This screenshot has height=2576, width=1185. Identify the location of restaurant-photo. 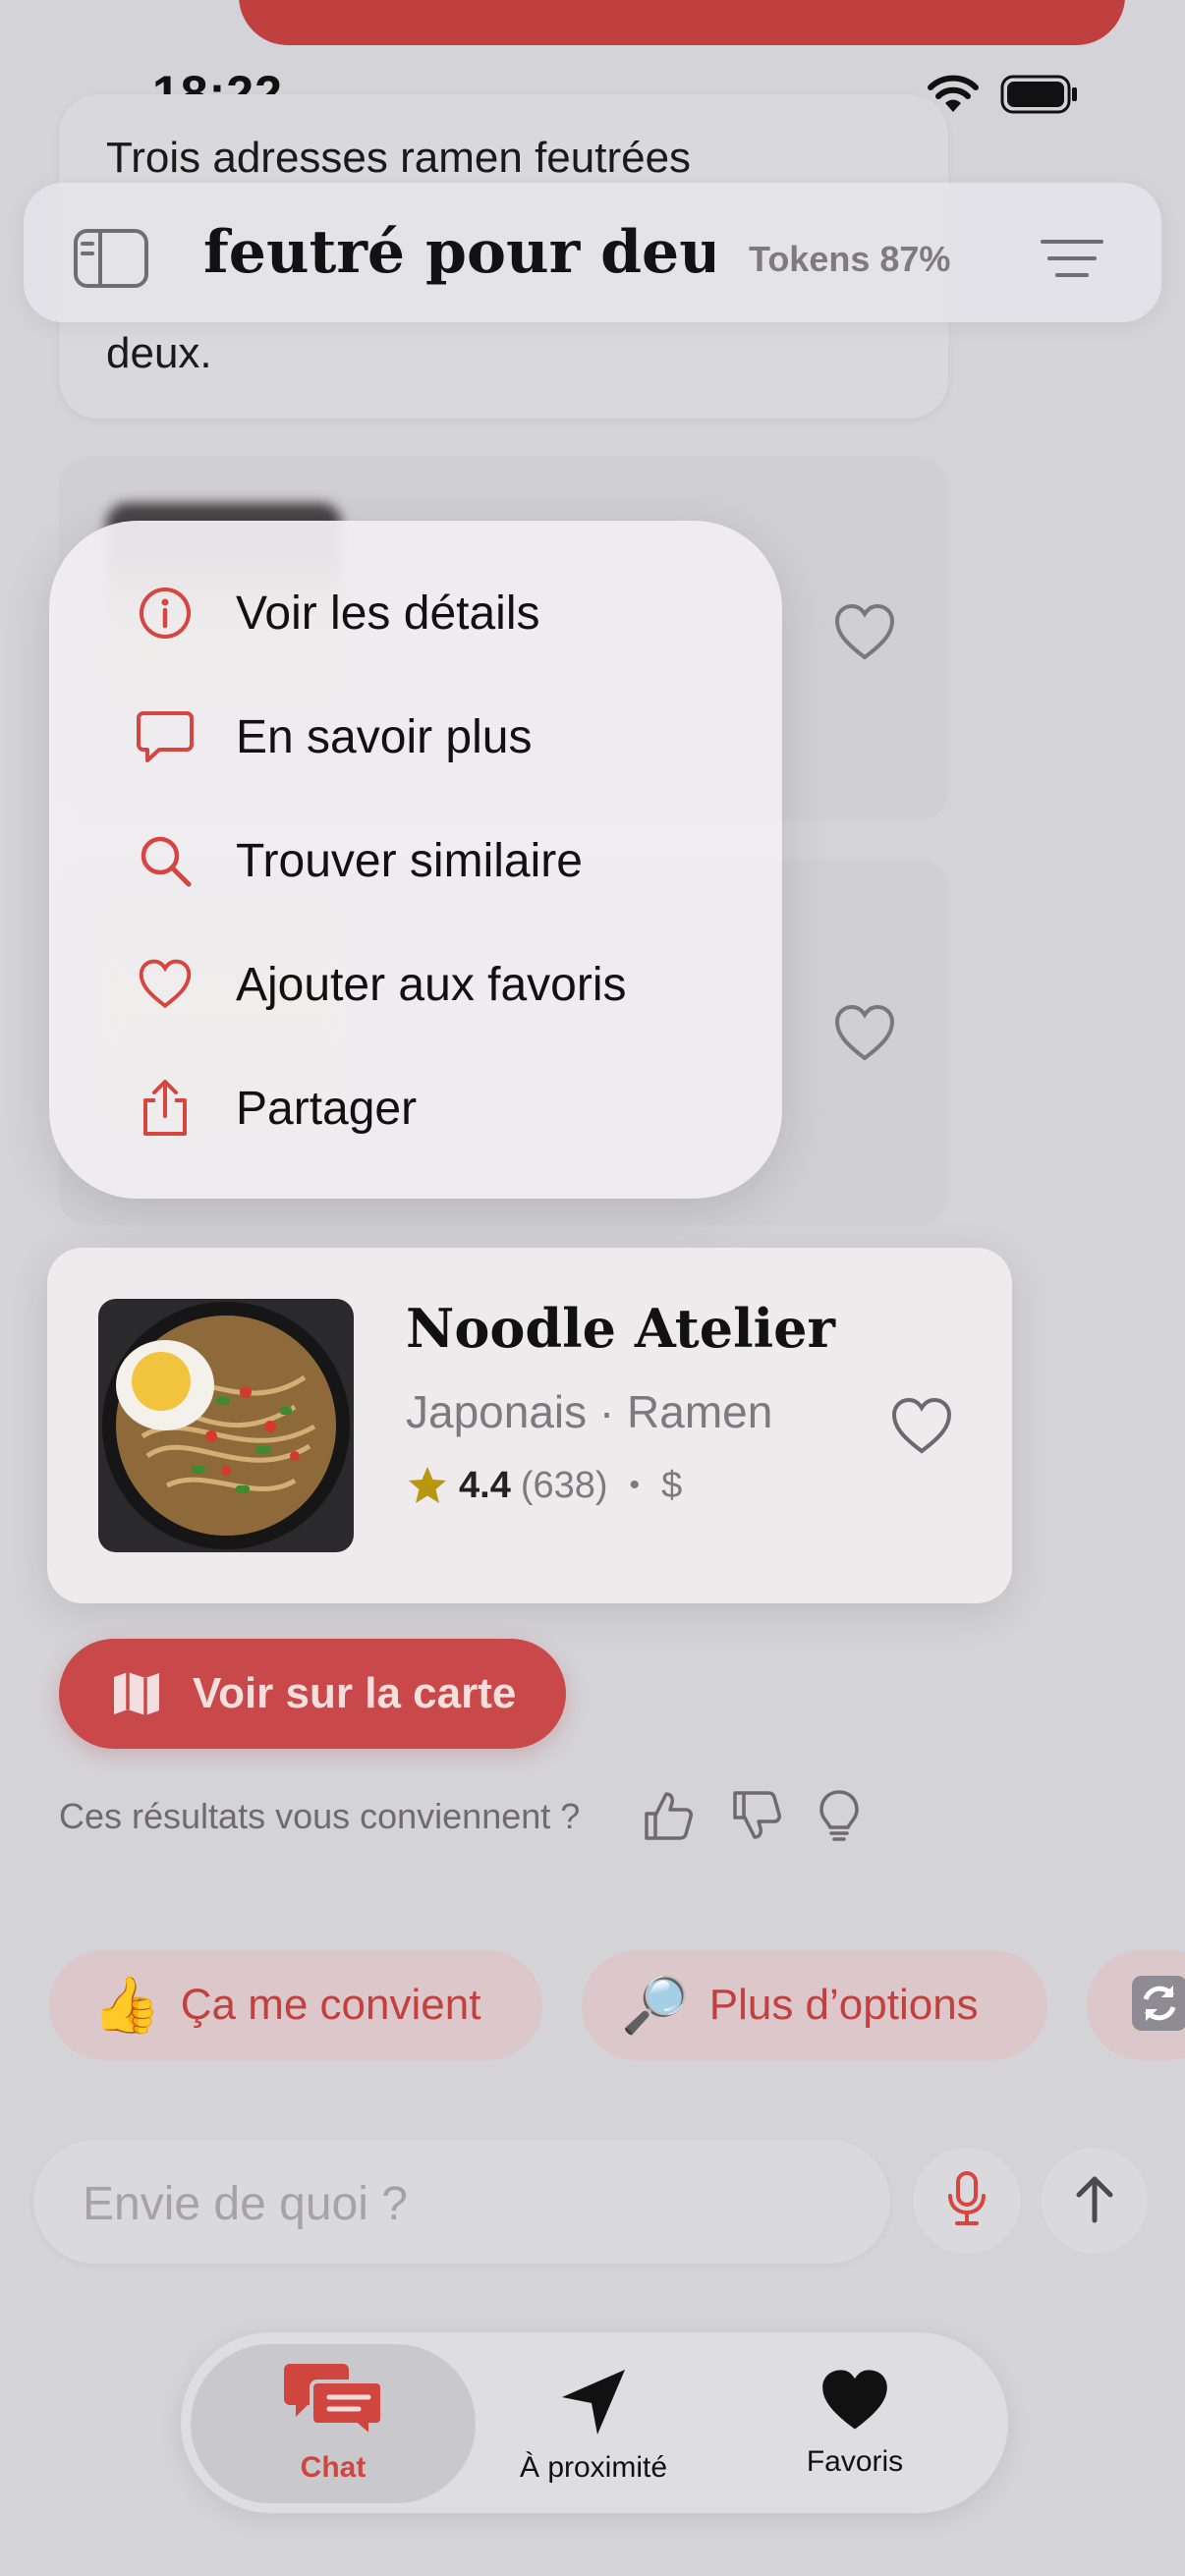
(226, 1425).